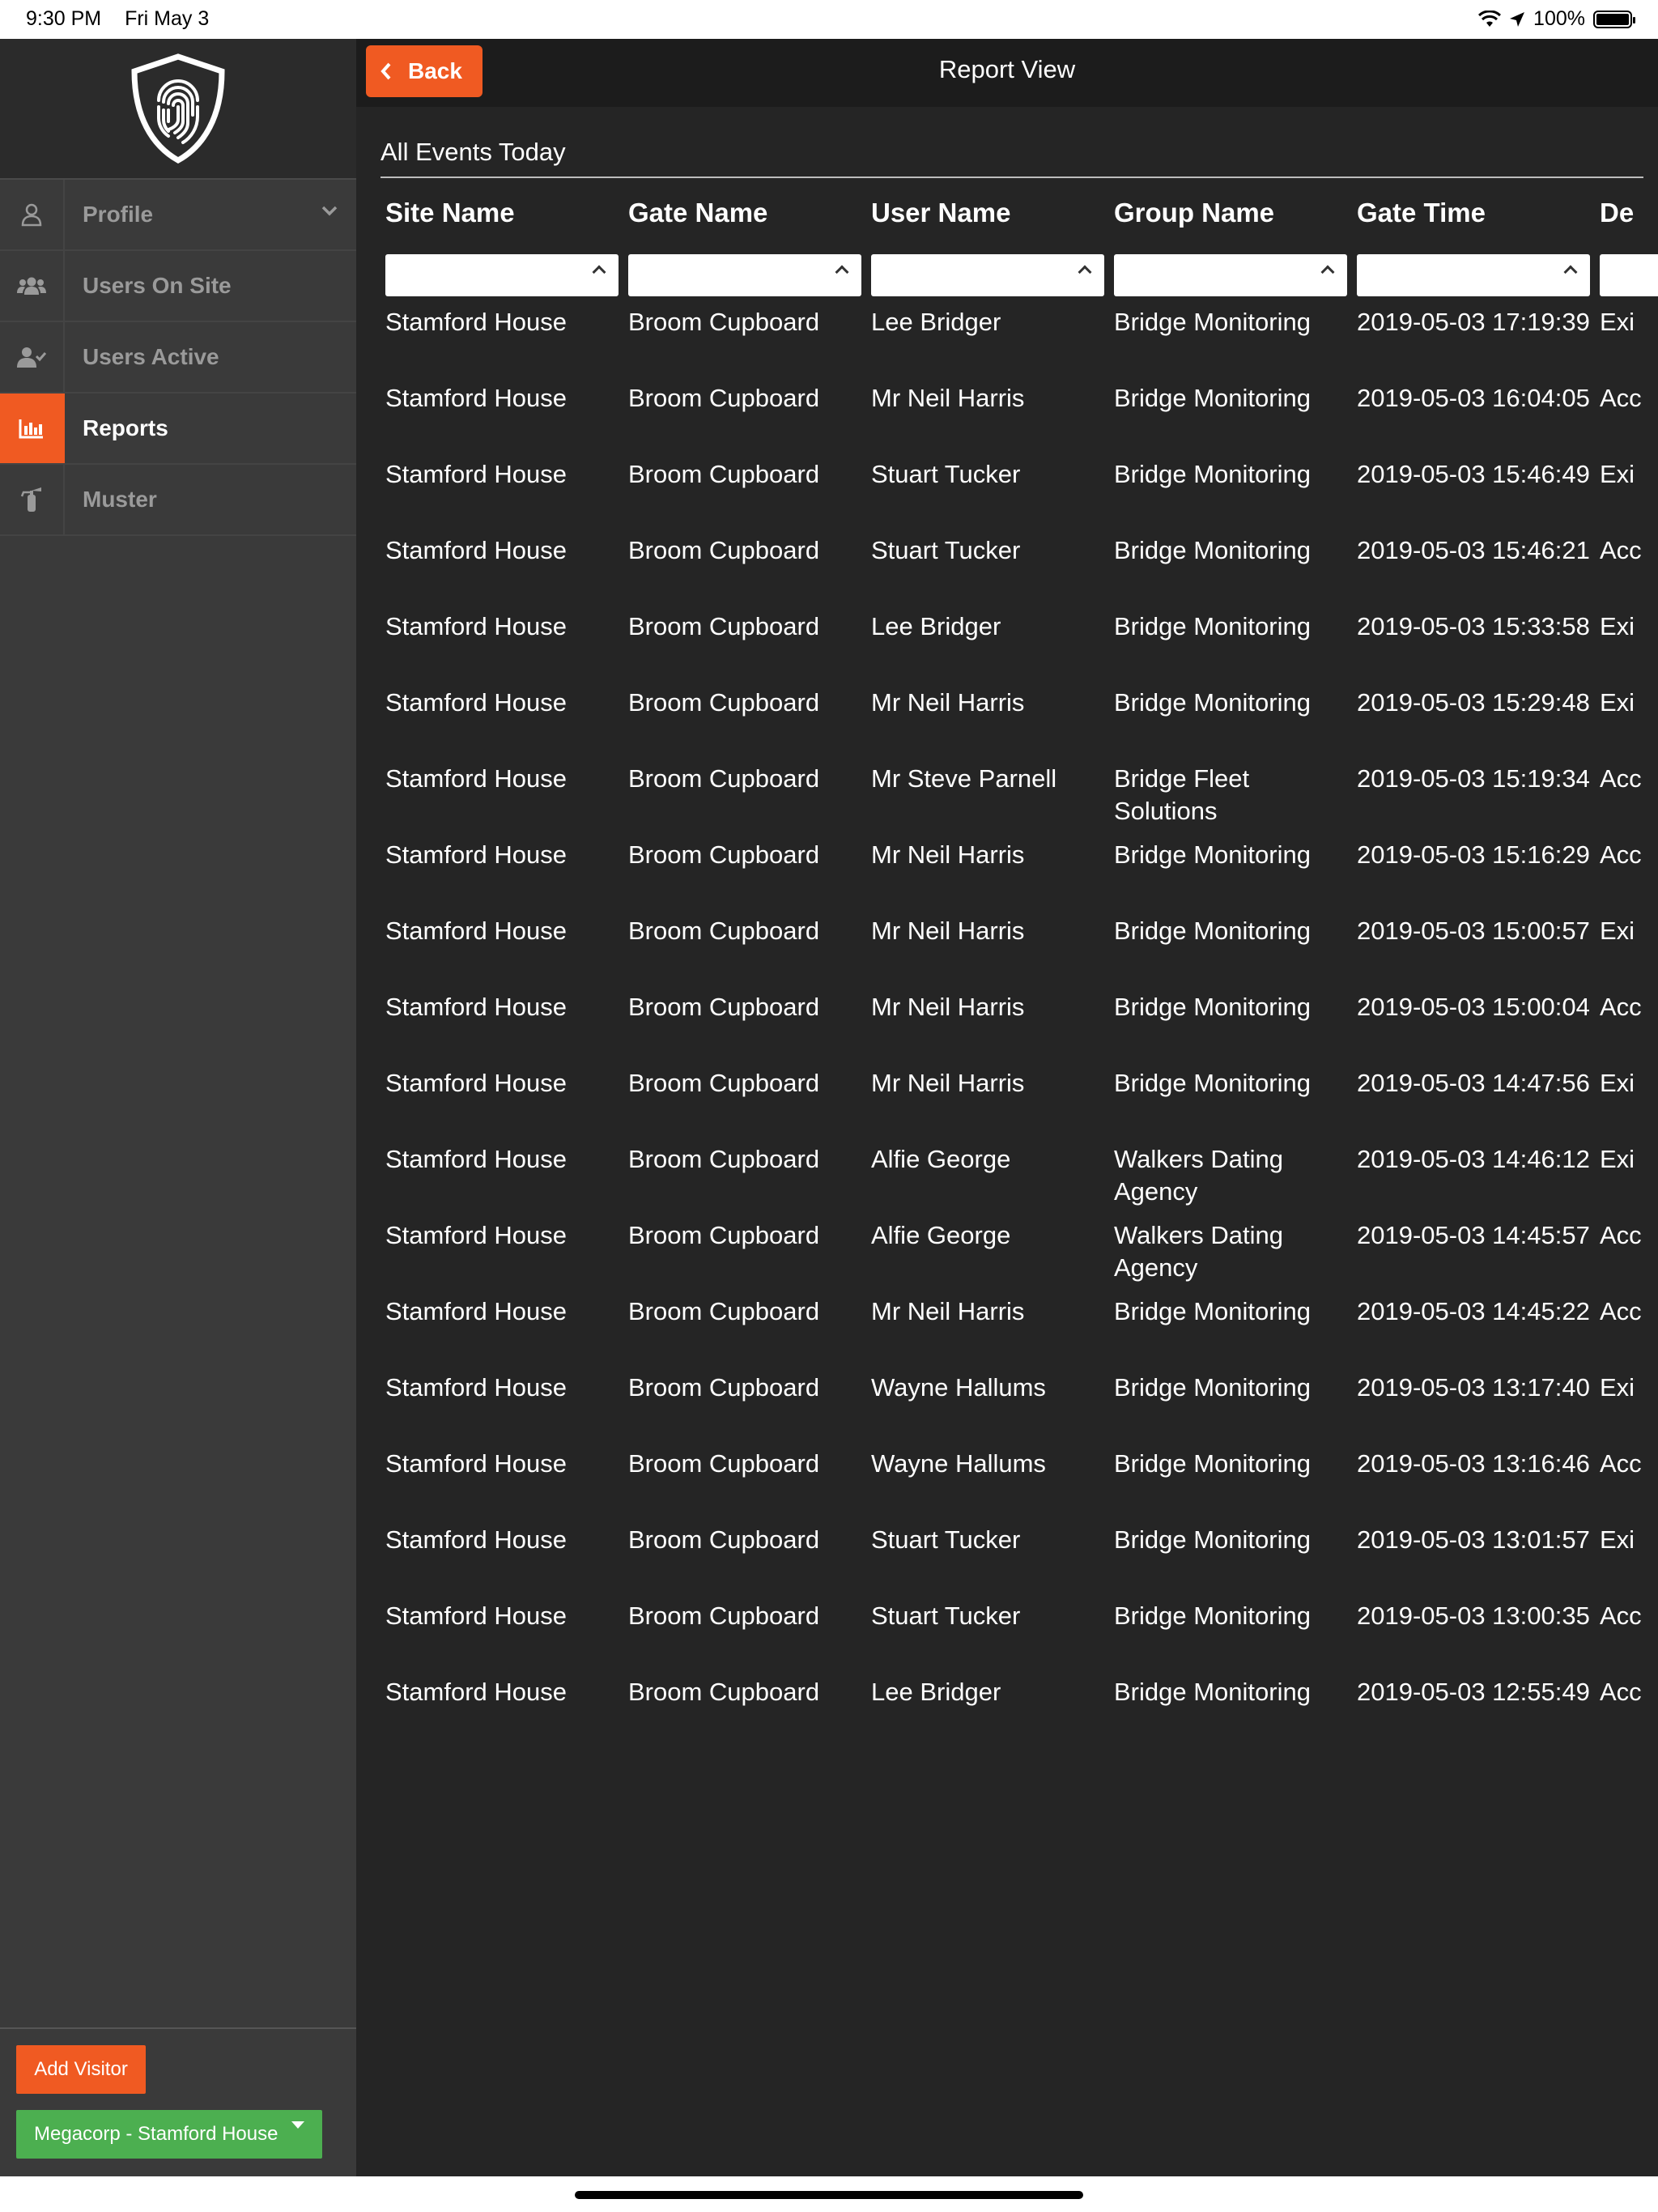 Image resolution: width=1658 pixels, height=2212 pixels. I want to click on home-indicator, so click(829, 2194).